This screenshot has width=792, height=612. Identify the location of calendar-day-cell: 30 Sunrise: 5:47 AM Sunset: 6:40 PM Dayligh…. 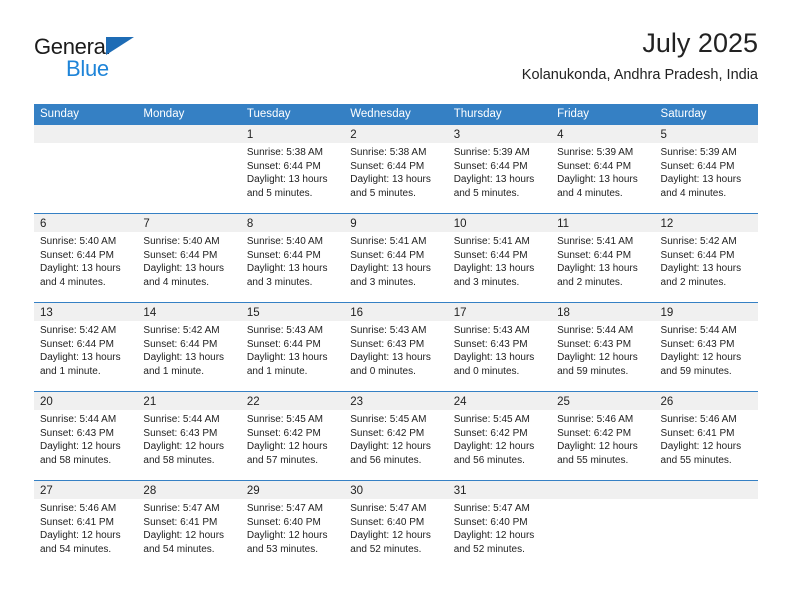
(396, 525).